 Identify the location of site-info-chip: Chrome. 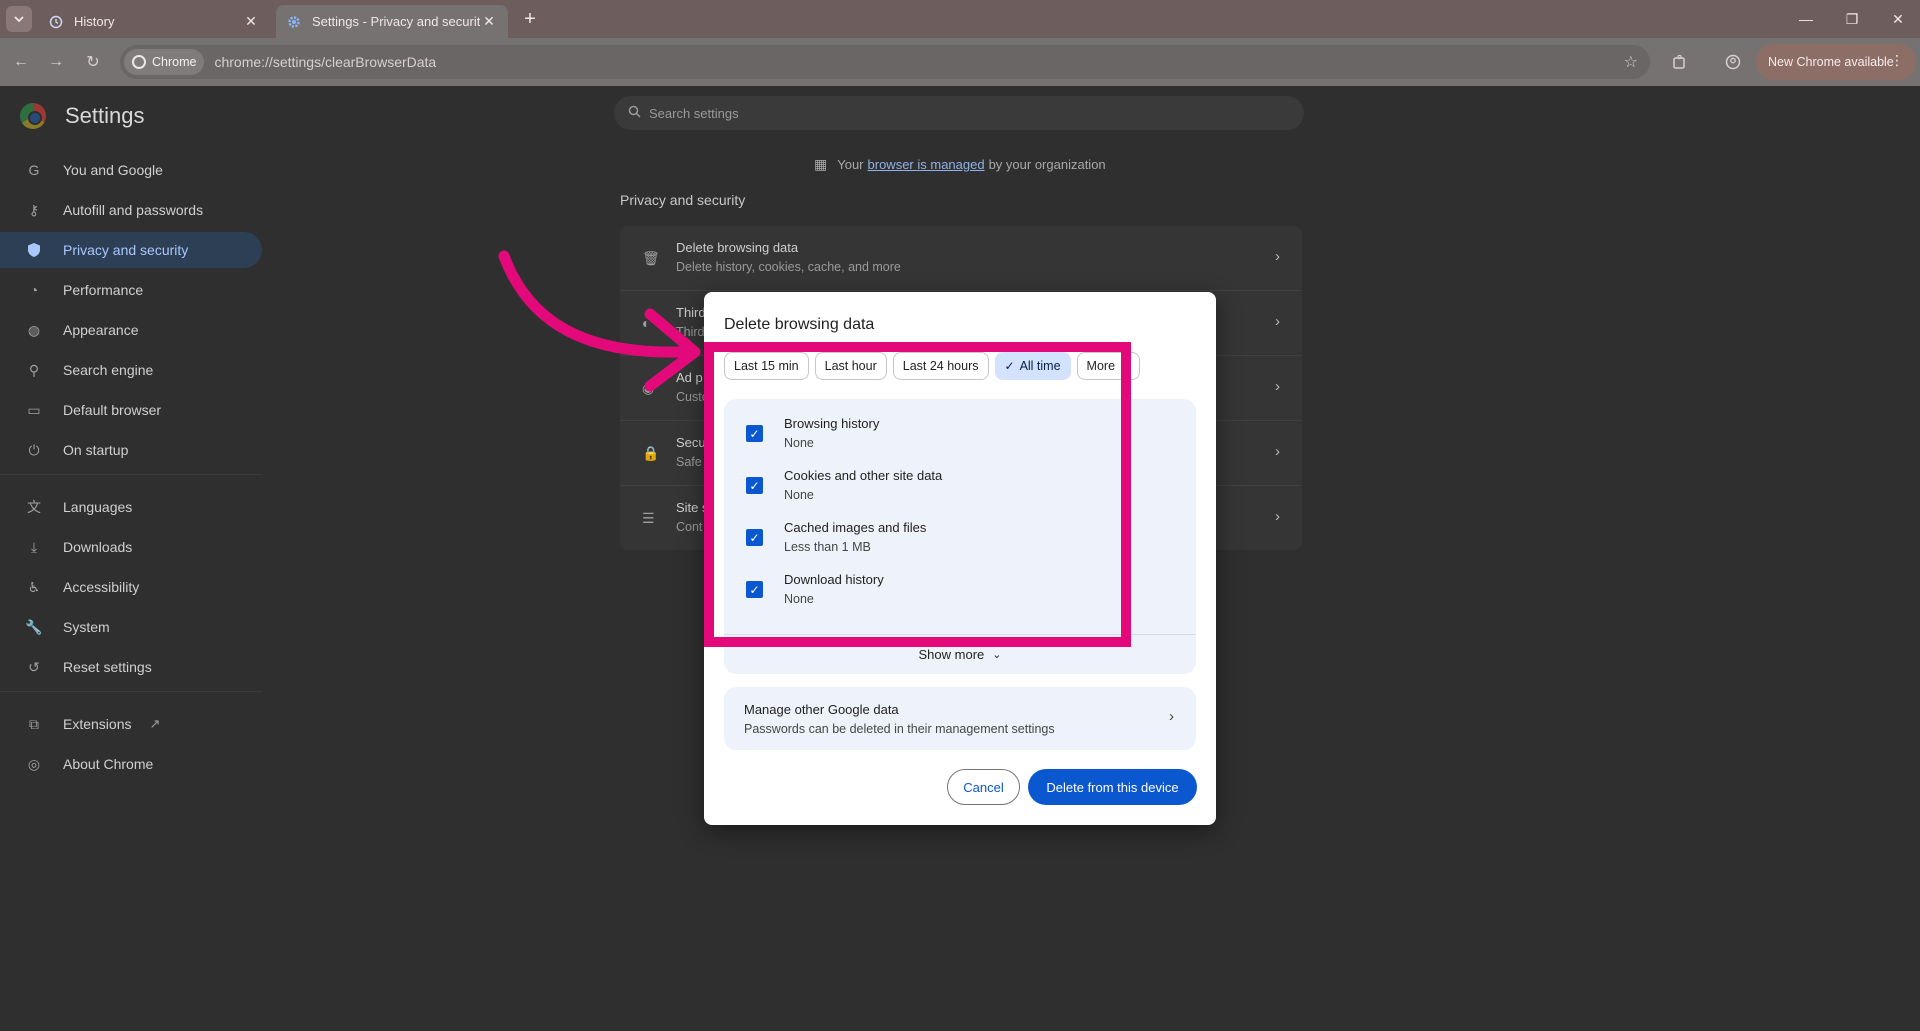
(164, 62).